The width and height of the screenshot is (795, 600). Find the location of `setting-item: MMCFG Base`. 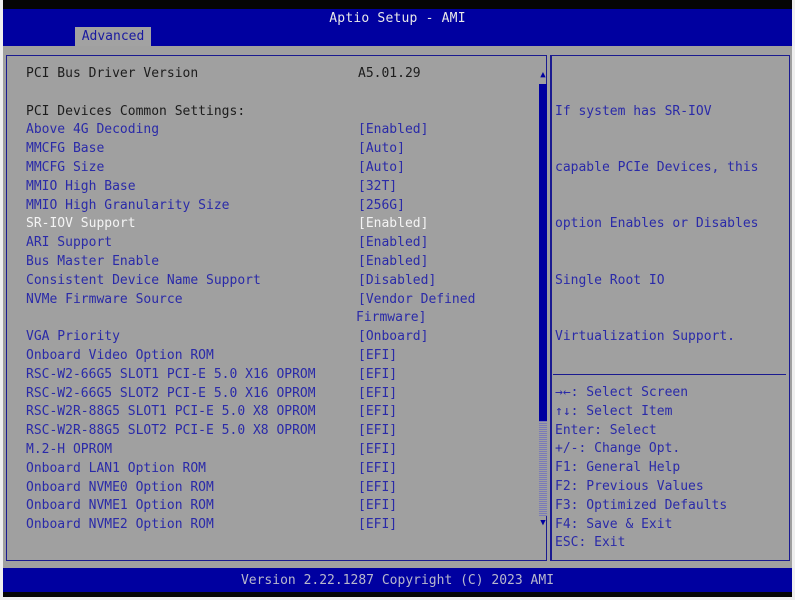

setting-item: MMCFG Base is located at coordinates (65, 149).